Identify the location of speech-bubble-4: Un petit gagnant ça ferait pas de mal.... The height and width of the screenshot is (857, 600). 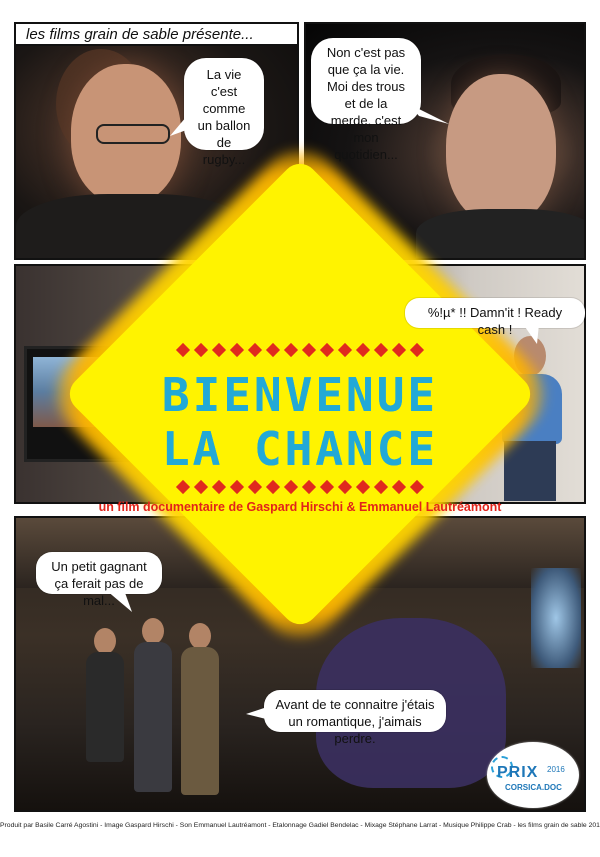
(99, 582).